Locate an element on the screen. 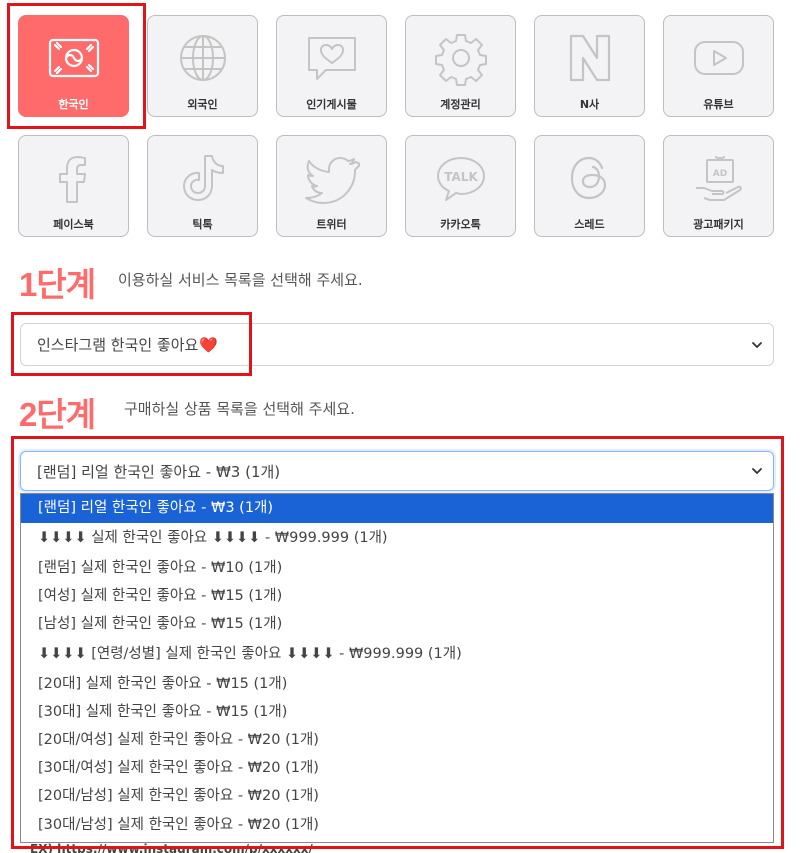 This screenshot has width=801, height=853. tile-twitter: 트위터 is located at coordinates (331, 186).